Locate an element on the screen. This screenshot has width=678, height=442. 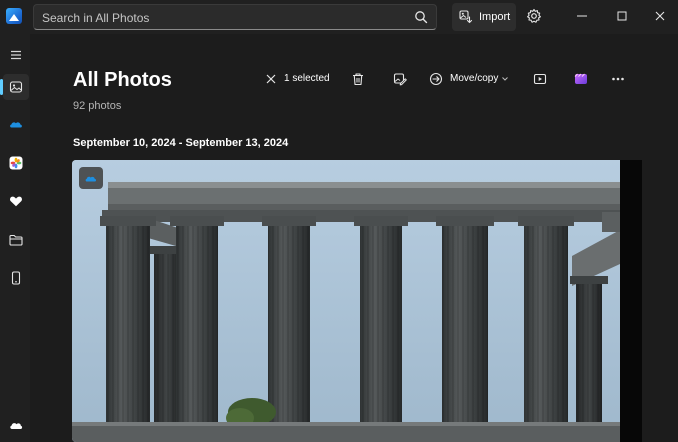
folder-icon is located at coordinates (16, 240).